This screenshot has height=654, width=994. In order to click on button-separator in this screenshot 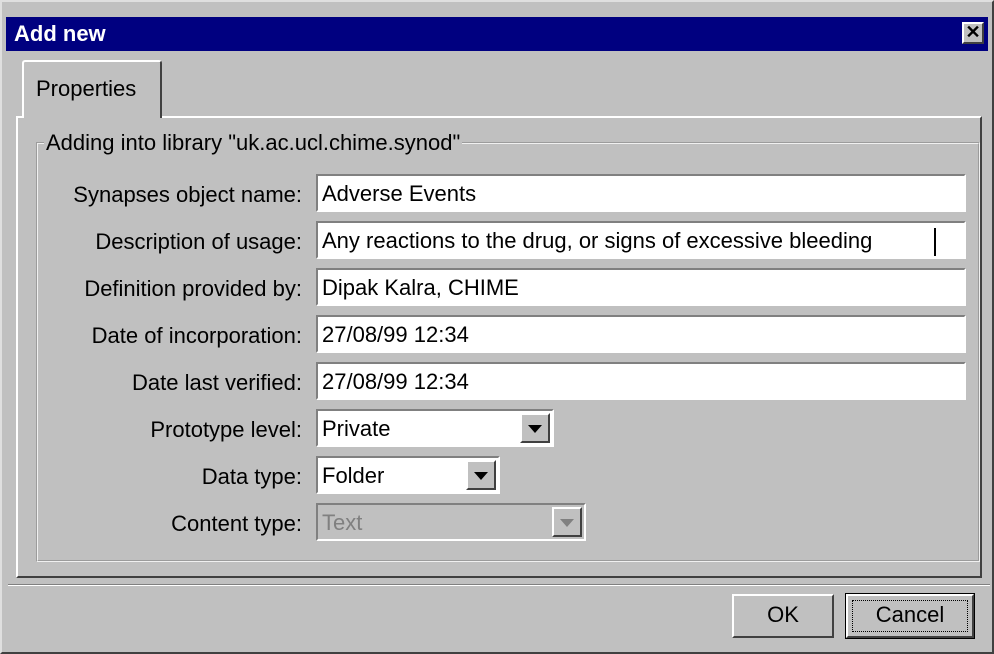, I will do `click(499, 585)`.